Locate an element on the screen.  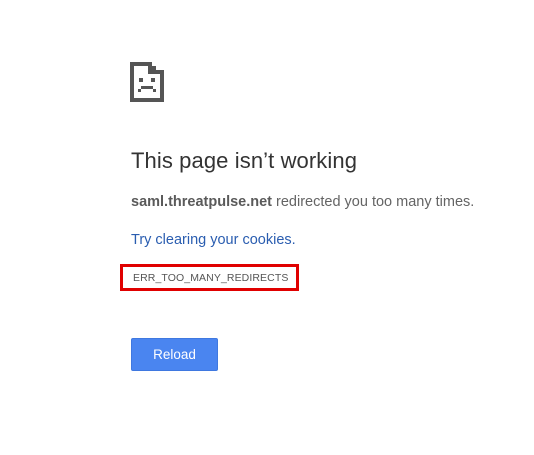
reload-button: Reload is located at coordinates (174, 354).